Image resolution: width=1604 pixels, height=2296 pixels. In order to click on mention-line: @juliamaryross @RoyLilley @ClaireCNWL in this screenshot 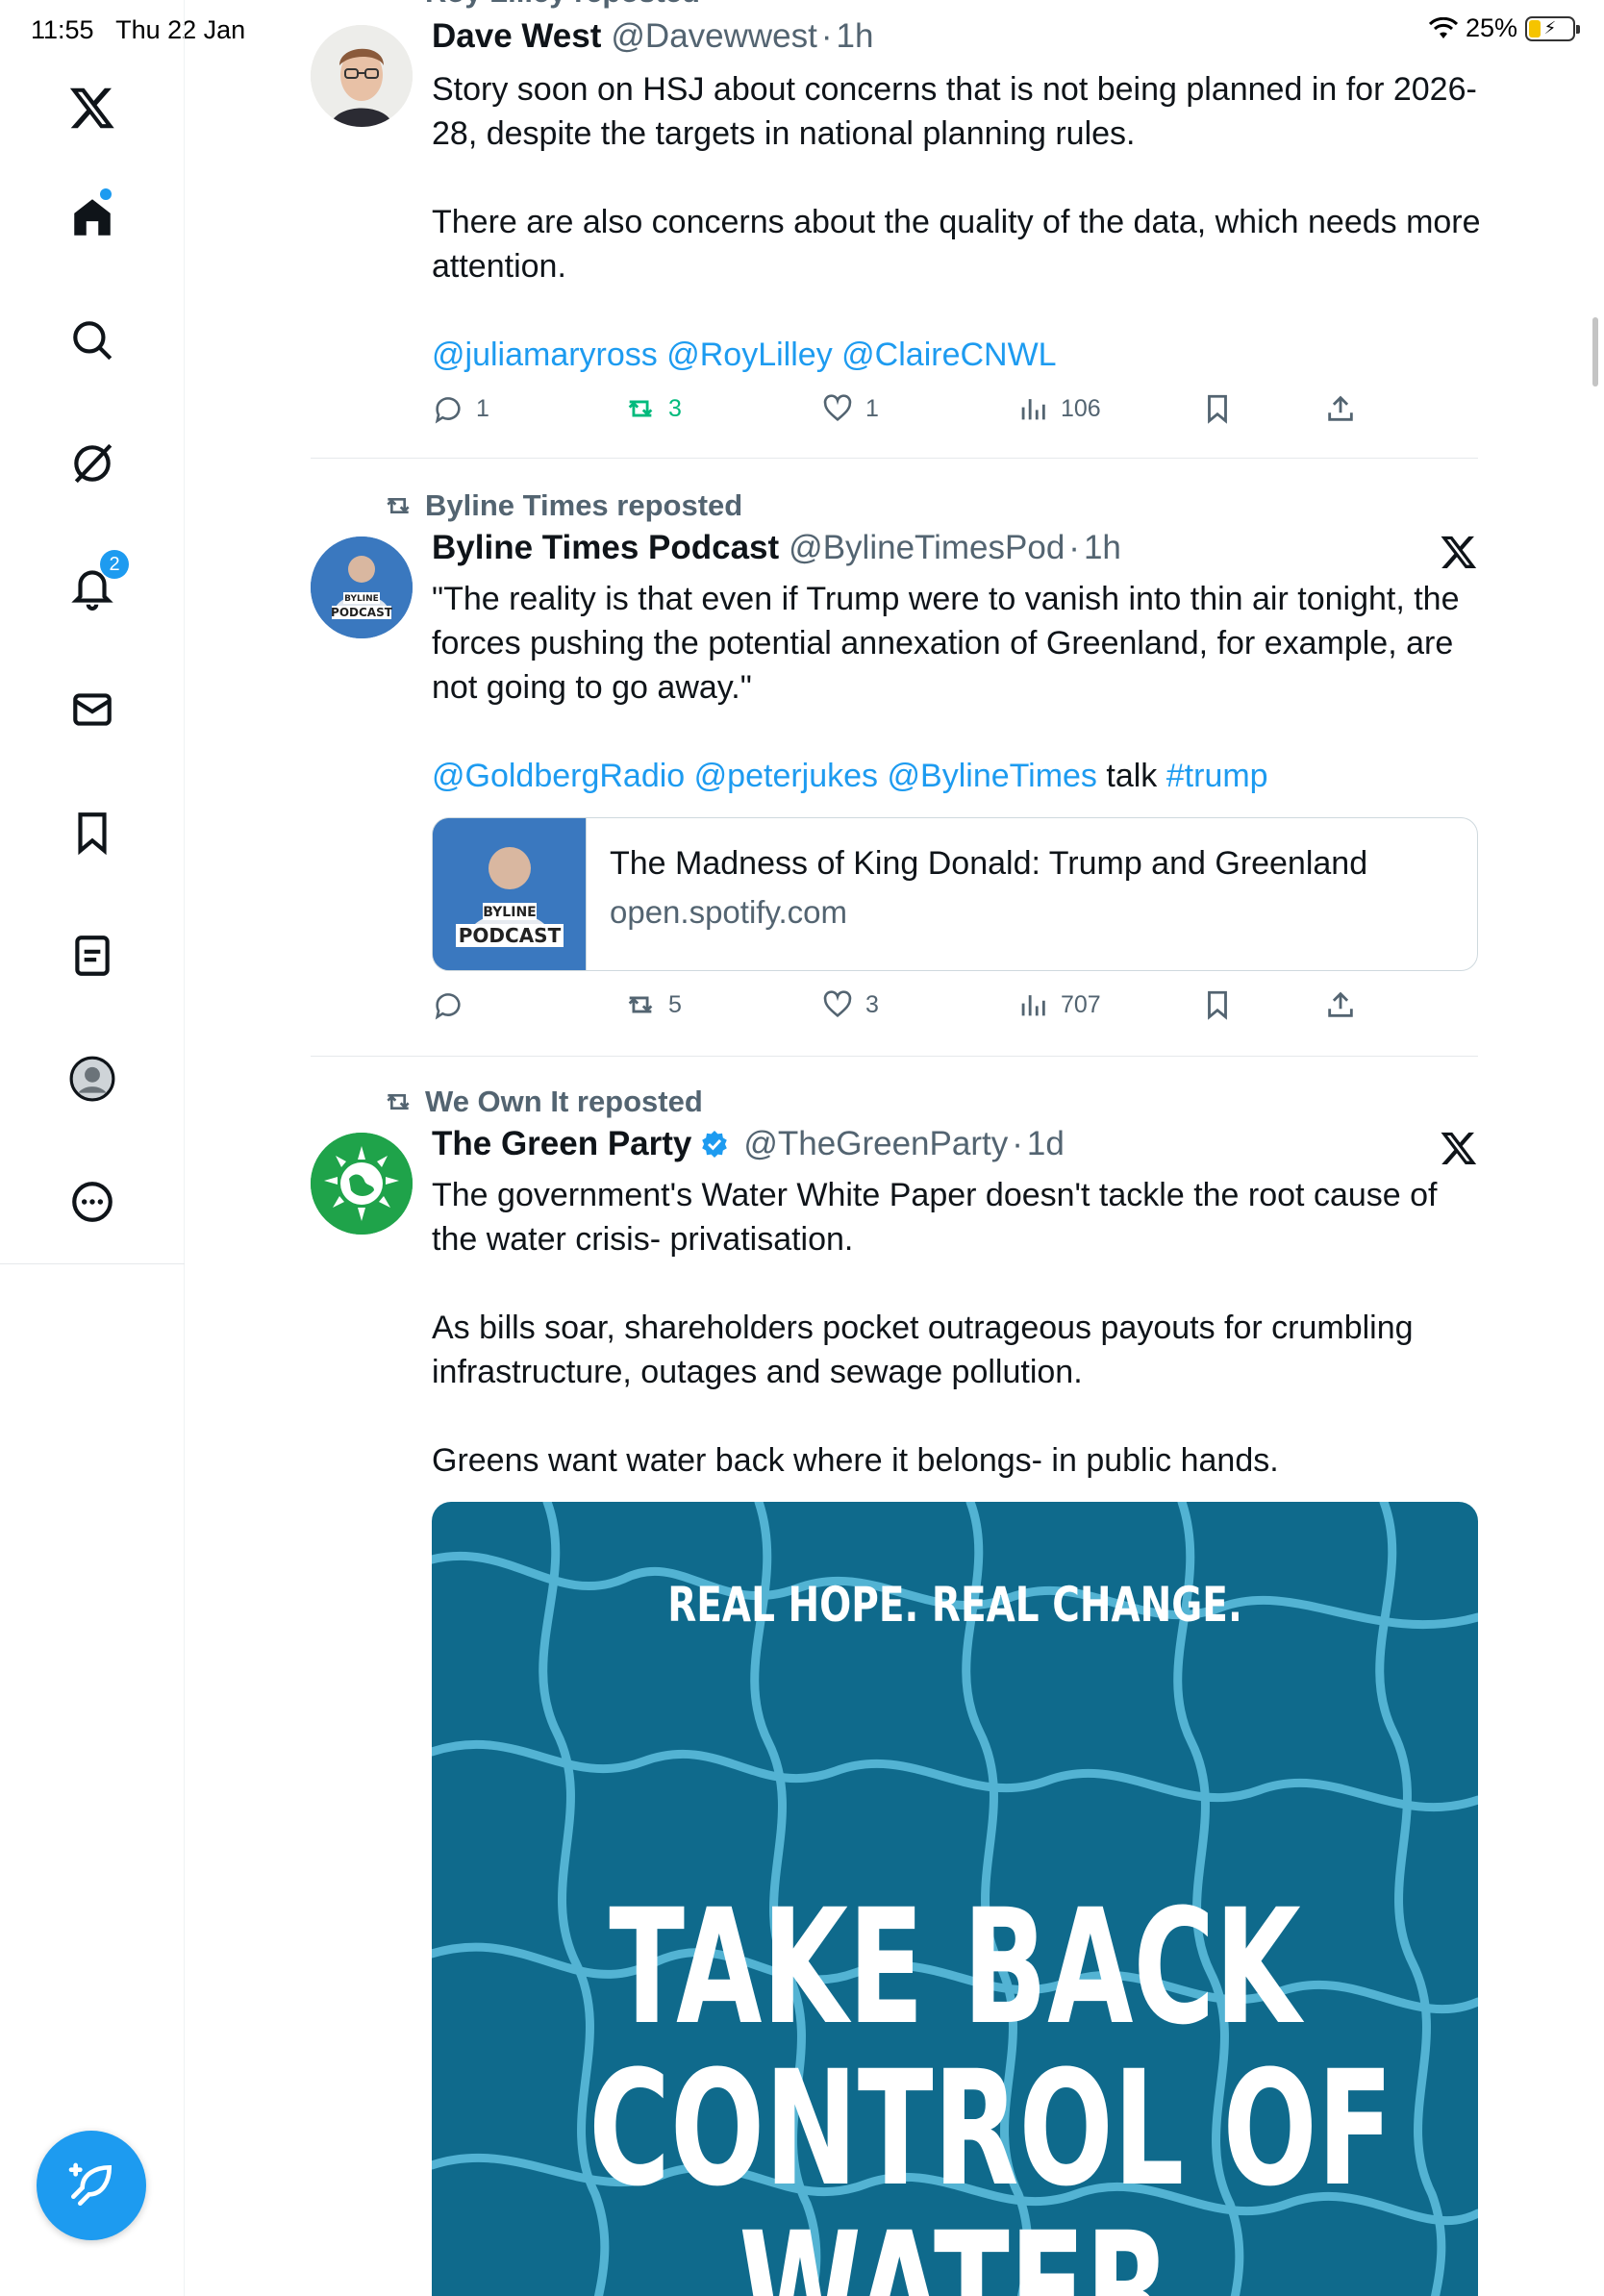, I will do `click(961, 355)`.